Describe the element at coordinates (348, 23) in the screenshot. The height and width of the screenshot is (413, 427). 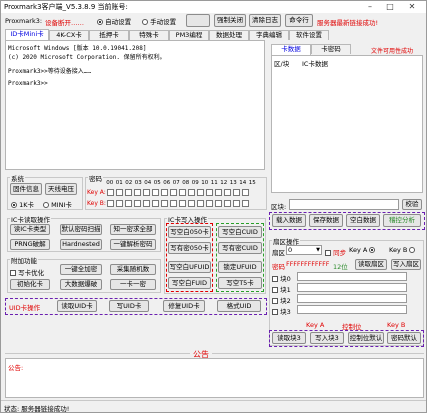
I see `server-message: 服务器最新链接成功!` at that location.